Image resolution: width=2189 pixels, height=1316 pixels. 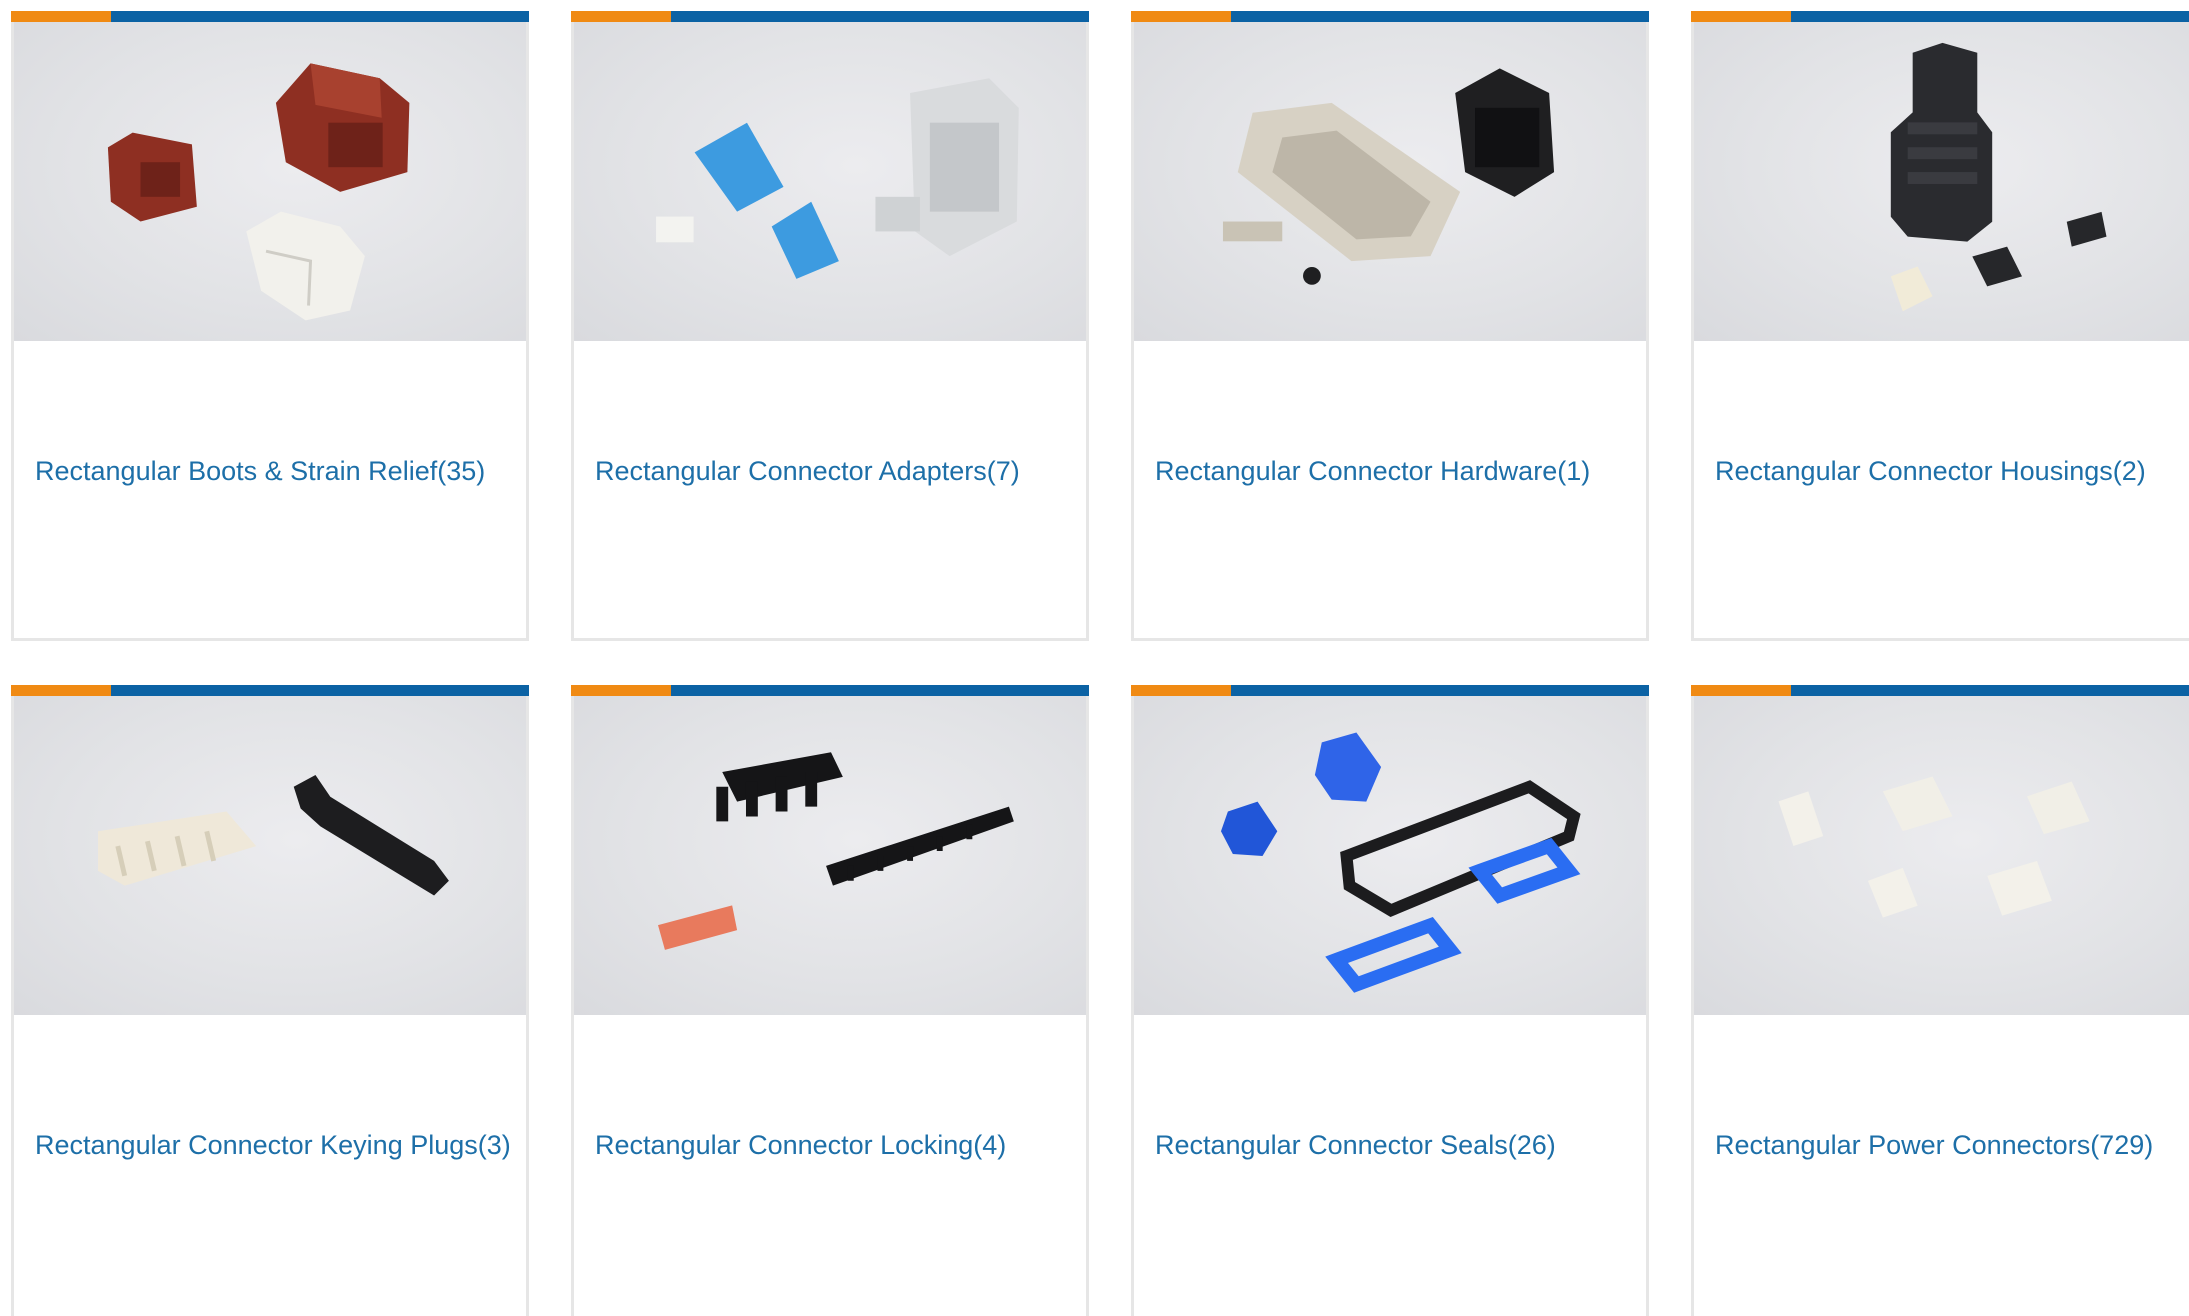 I want to click on category-link: Rectangular Connector Keying Plugs(3), so click(x=273, y=1145).